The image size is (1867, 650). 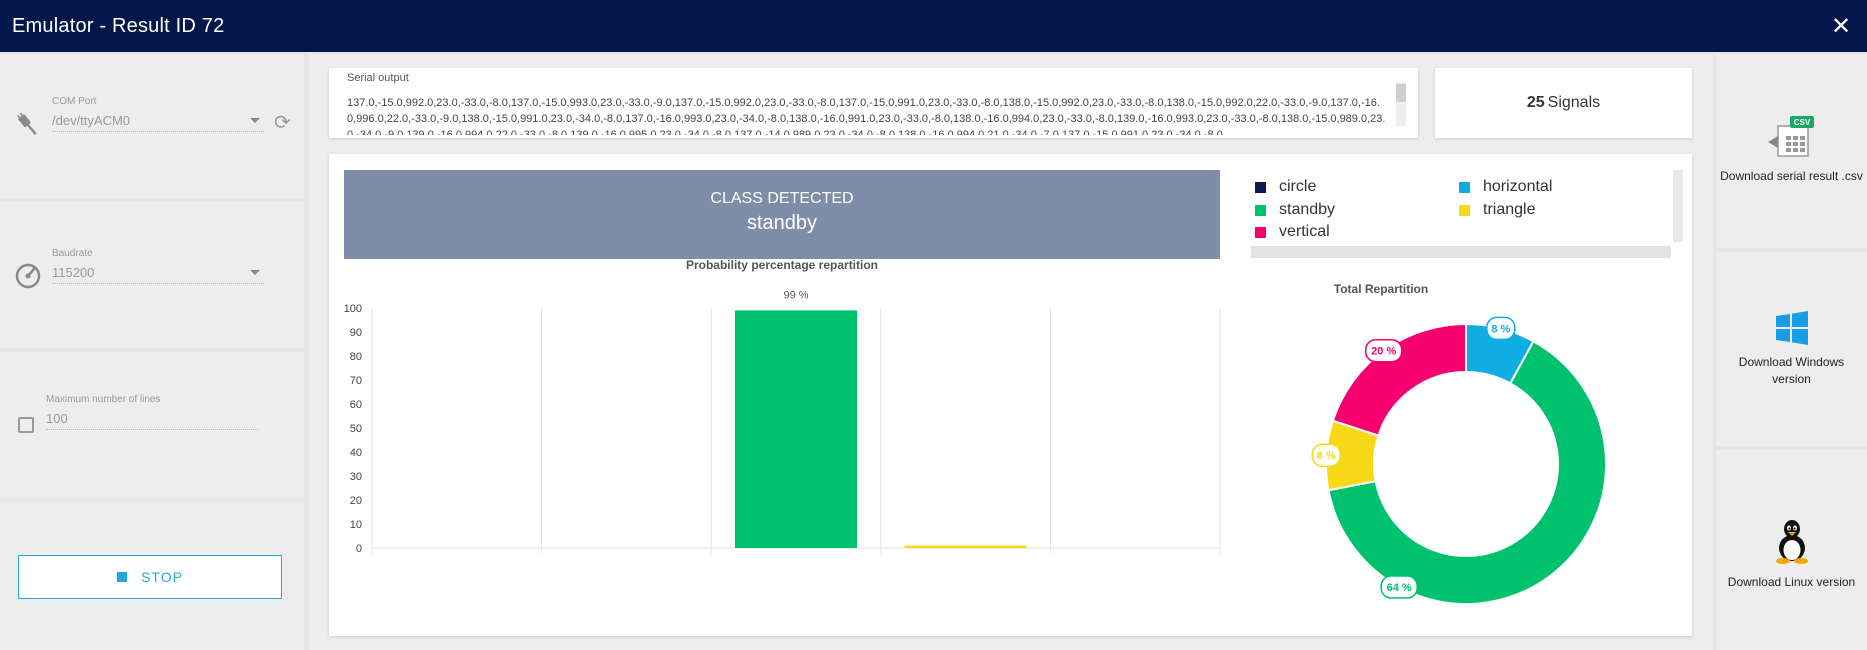 I want to click on serial-output-label: Serial output, so click(x=378, y=78).